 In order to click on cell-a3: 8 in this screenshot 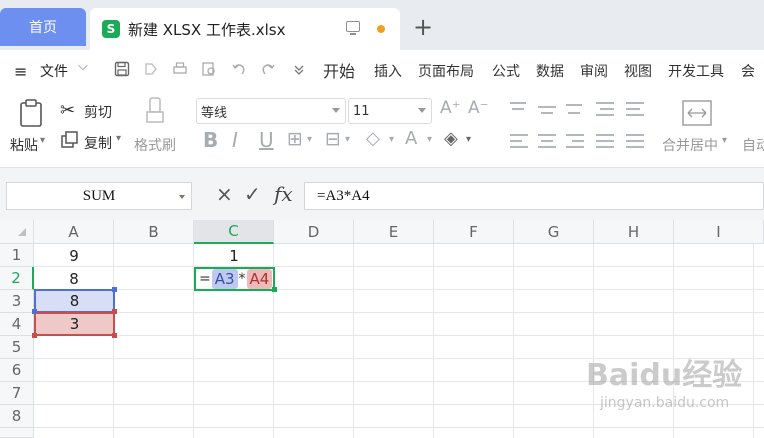, I will do `click(74, 301)`.